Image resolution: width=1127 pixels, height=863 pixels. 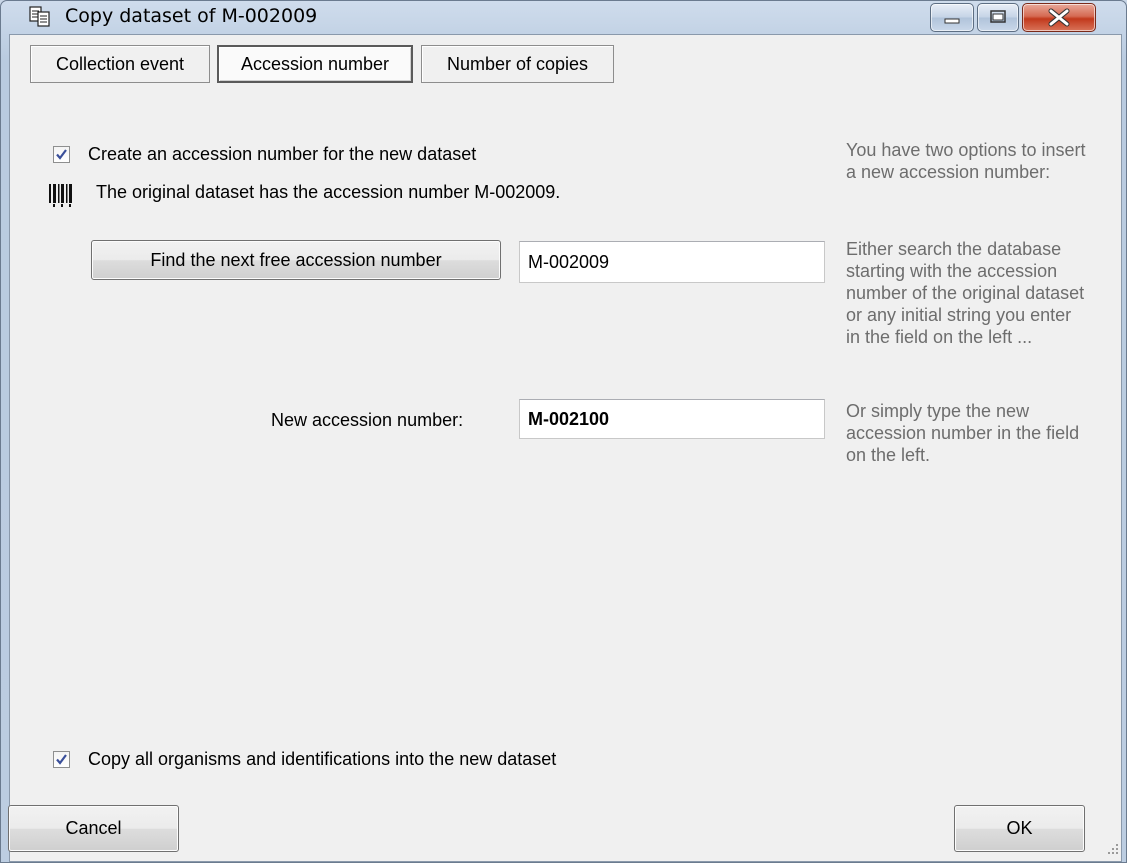 I want to click on copy-dataset-icon, so click(x=40, y=16).